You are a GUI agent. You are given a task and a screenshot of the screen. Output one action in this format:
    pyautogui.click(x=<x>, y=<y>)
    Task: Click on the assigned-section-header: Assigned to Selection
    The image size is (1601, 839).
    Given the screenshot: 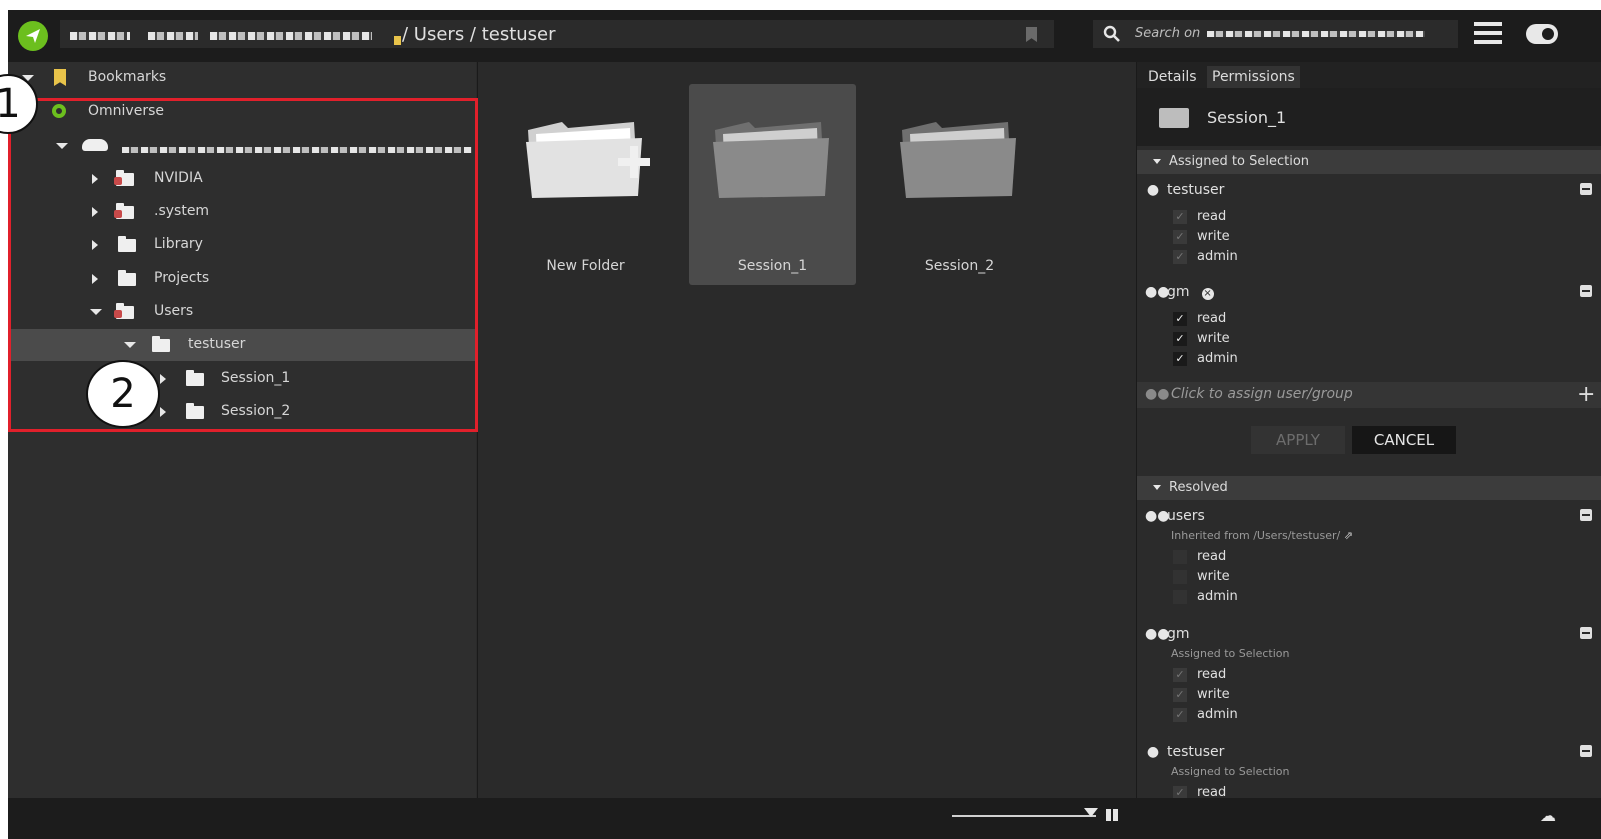 What is the action you would take?
    pyautogui.click(x=1369, y=162)
    